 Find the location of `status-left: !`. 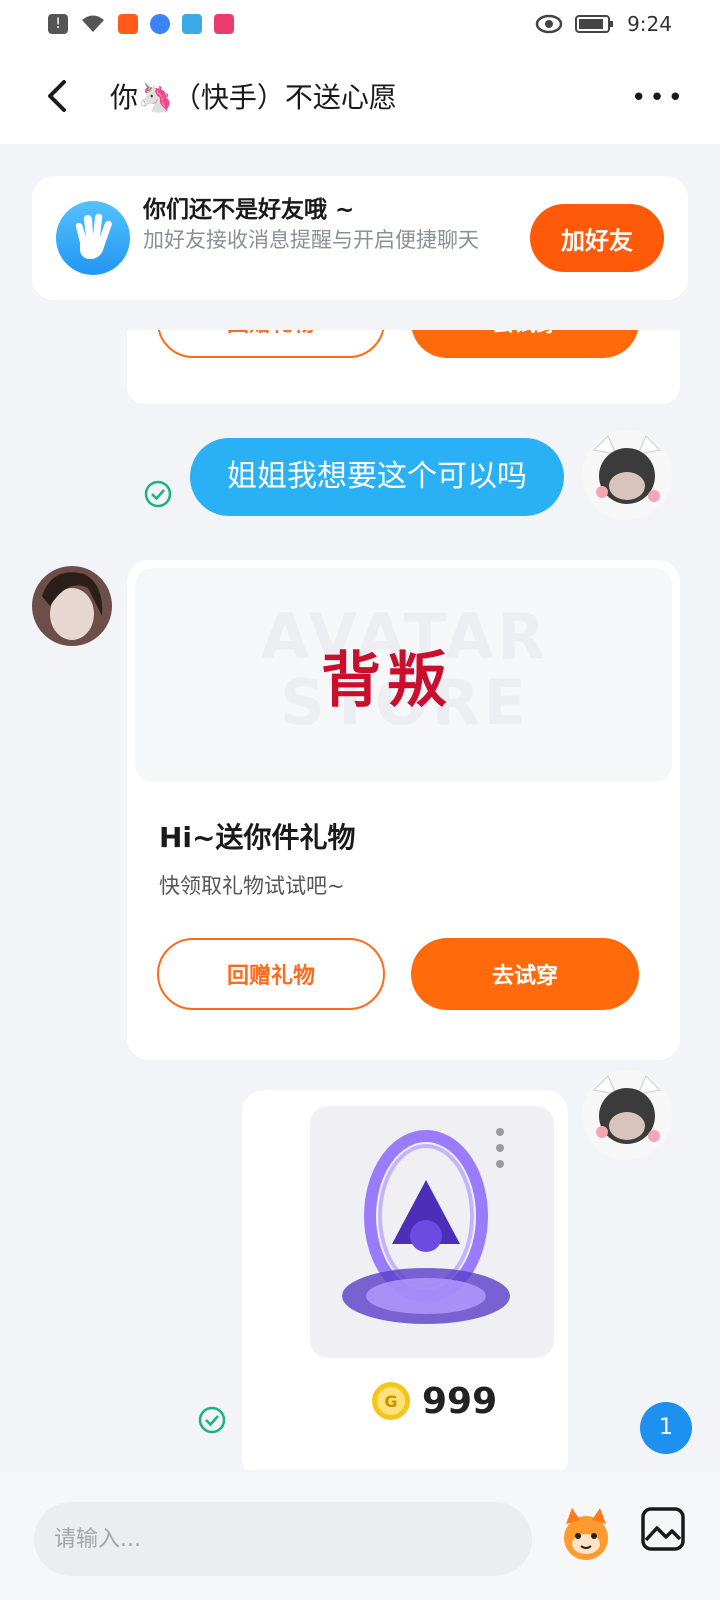

status-left: ! is located at coordinates (141, 24).